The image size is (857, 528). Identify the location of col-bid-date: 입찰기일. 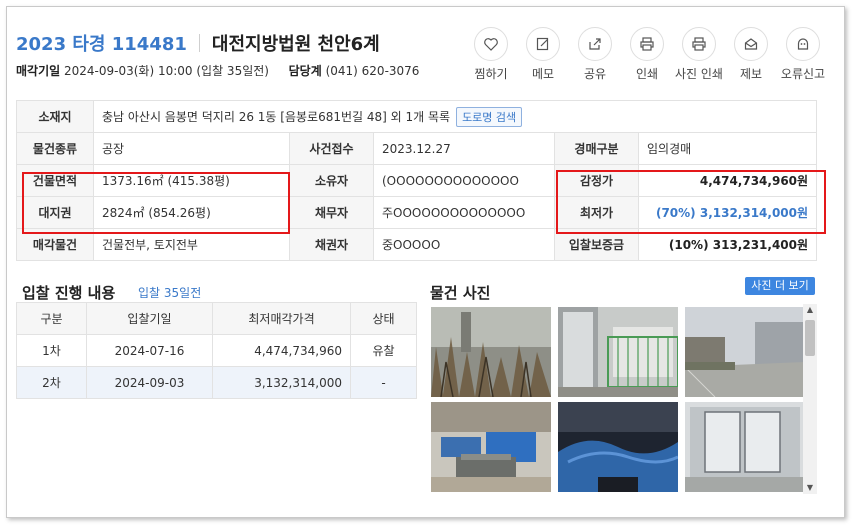
(149, 318).